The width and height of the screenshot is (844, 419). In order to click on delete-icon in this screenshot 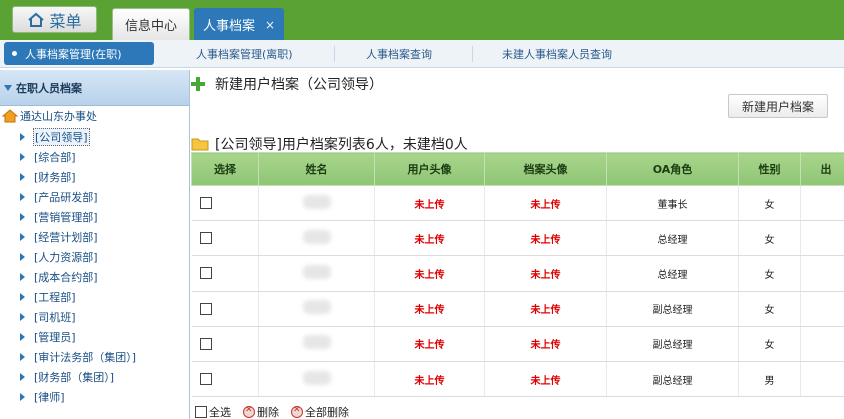, I will do `click(249, 411)`.